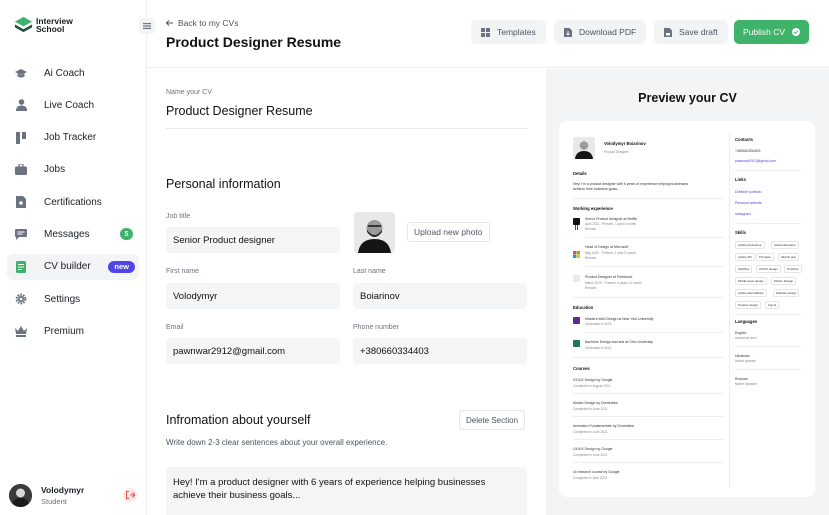 This screenshot has height=515, width=829. What do you see at coordinates (253, 240) in the screenshot?
I see `job-title-input: Senior Product designer` at bounding box center [253, 240].